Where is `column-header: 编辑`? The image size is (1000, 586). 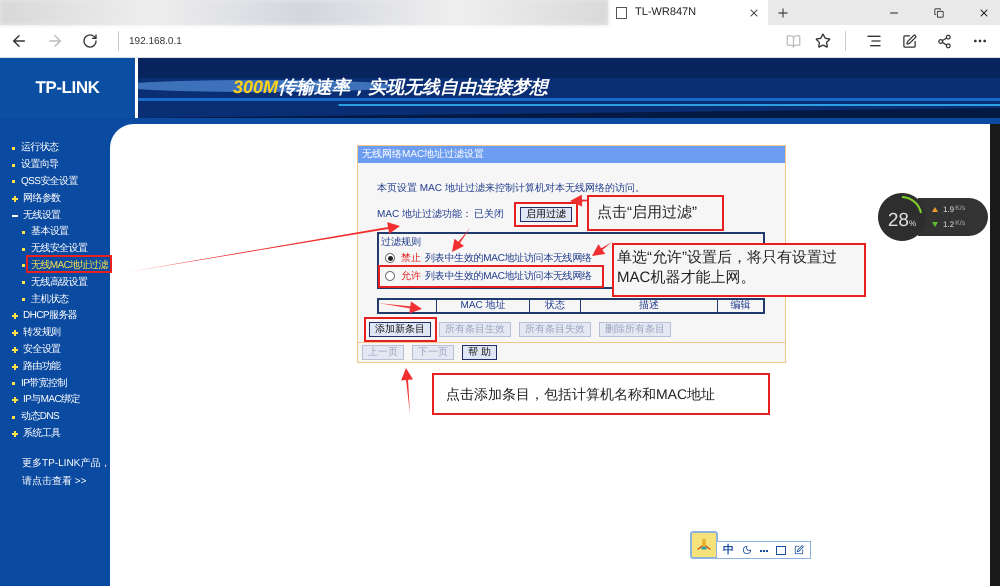 column-header: 编辑 is located at coordinates (741, 306).